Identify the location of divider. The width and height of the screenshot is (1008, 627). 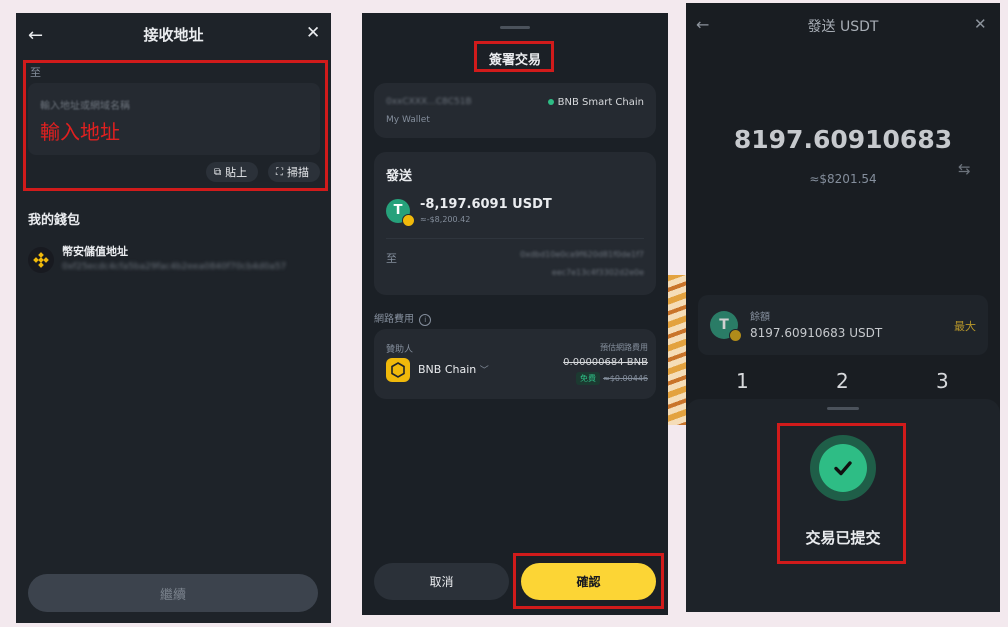
(515, 238).